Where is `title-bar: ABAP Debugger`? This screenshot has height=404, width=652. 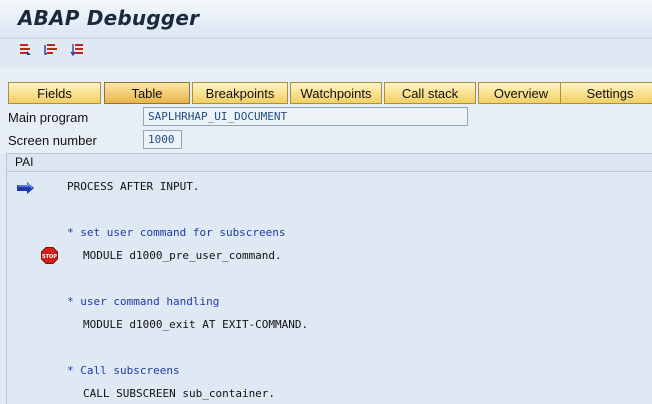 title-bar: ABAP Debugger is located at coordinates (326, 19).